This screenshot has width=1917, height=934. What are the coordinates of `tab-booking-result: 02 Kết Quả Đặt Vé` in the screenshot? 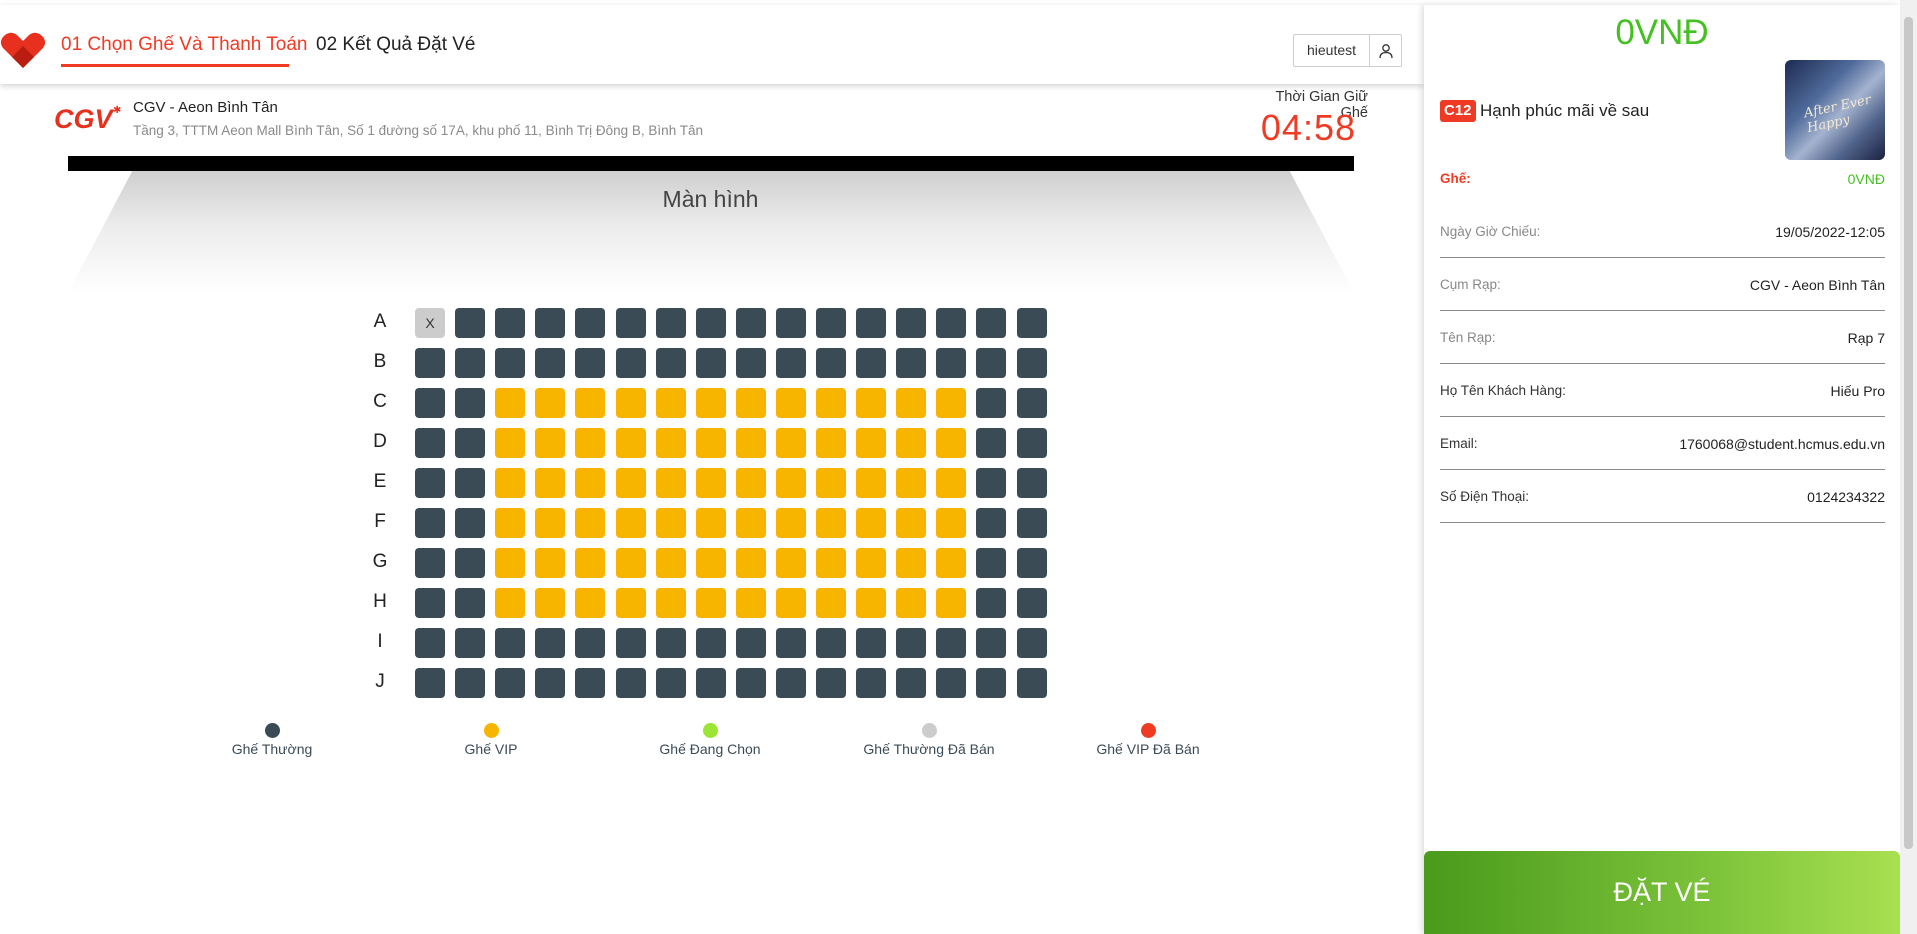 It's located at (396, 45).